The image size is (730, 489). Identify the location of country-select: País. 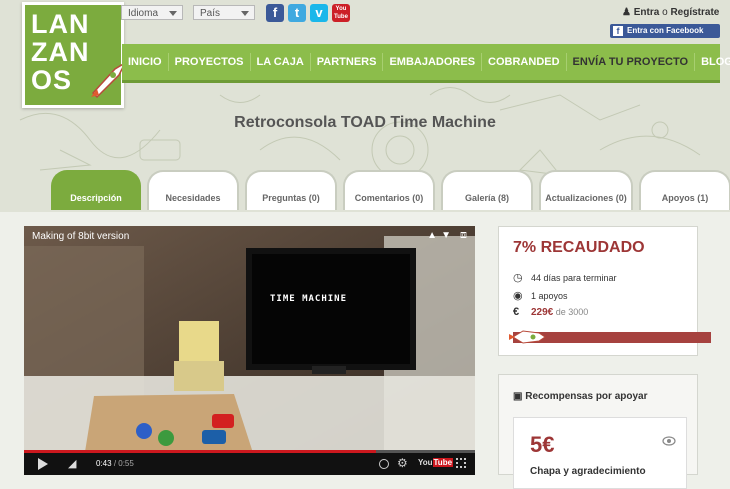
(224, 12).